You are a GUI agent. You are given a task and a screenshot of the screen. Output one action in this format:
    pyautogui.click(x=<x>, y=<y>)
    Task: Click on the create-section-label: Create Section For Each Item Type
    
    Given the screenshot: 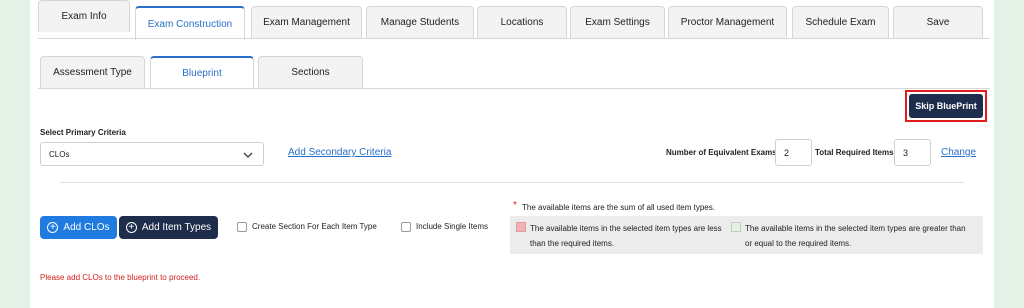 What is the action you would take?
    pyautogui.click(x=314, y=226)
    